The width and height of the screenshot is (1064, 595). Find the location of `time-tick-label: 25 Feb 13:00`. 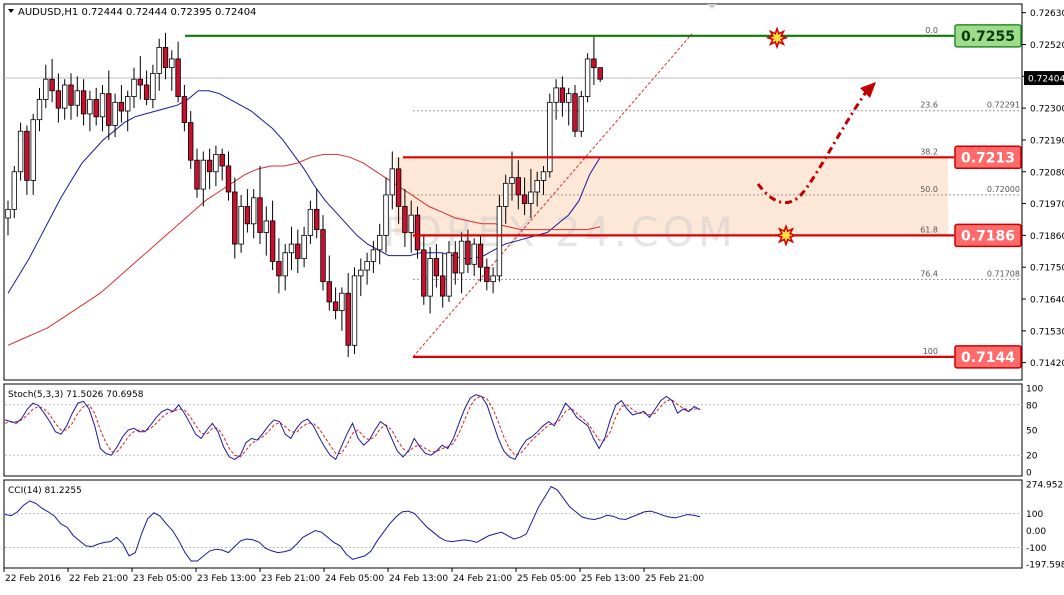

time-tick-label: 25 Feb 13:00 is located at coordinates (610, 579).